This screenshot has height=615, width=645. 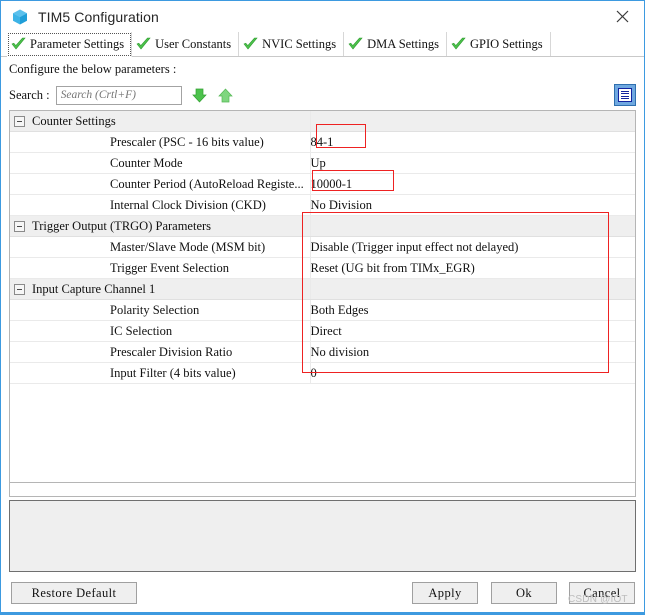 What do you see at coordinates (445, 593) in the screenshot?
I see `apply-button: Apply` at bounding box center [445, 593].